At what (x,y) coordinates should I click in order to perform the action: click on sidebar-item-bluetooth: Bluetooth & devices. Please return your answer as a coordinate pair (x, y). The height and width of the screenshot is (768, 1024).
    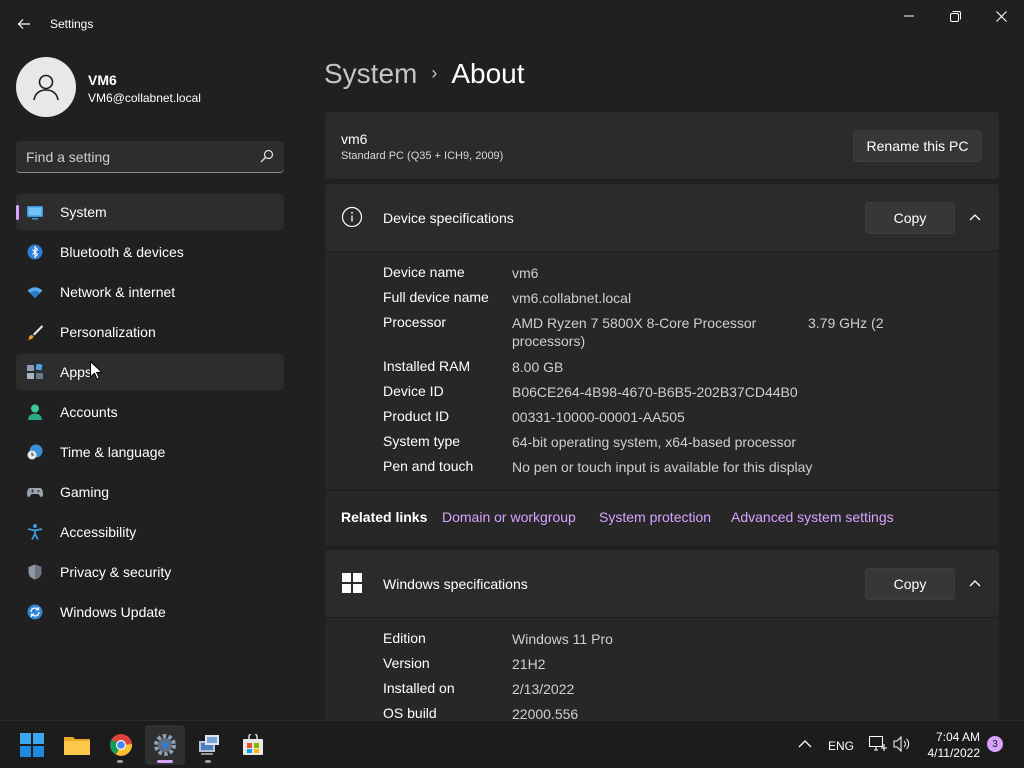
    Looking at the image, I should click on (150, 252).